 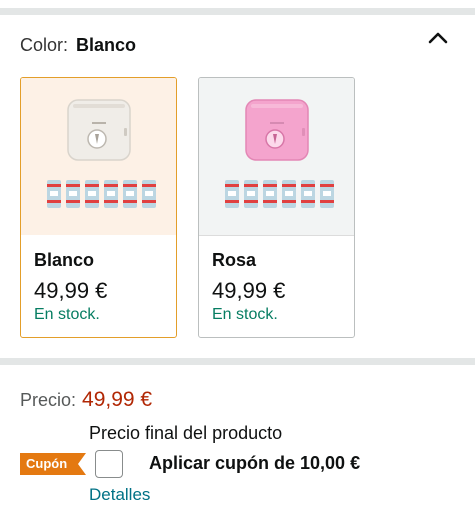 What do you see at coordinates (109, 464) in the screenshot?
I see `coupon-checkbox` at bounding box center [109, 464].